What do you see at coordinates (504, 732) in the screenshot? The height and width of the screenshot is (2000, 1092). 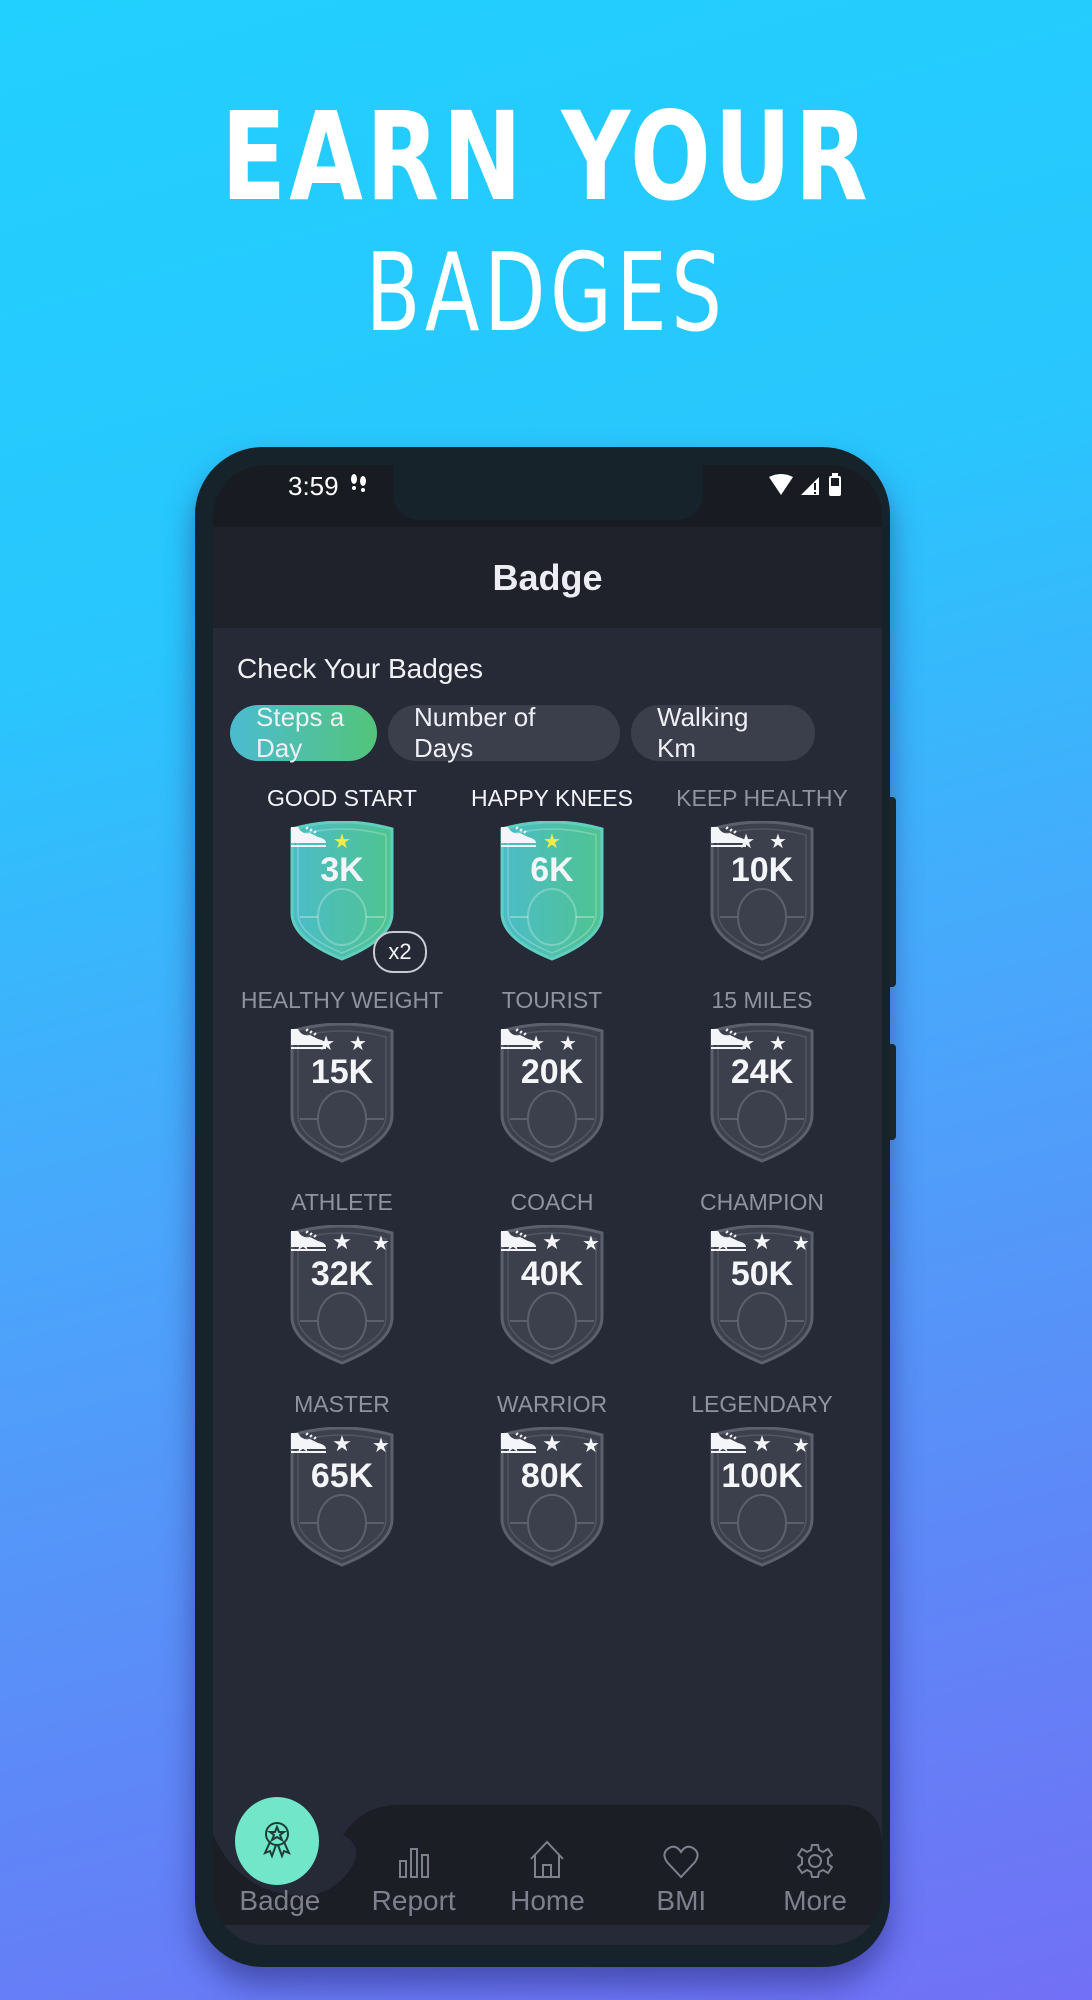 I see `tab-number-of-days: Number of Days` at bounding box center [504, 732].